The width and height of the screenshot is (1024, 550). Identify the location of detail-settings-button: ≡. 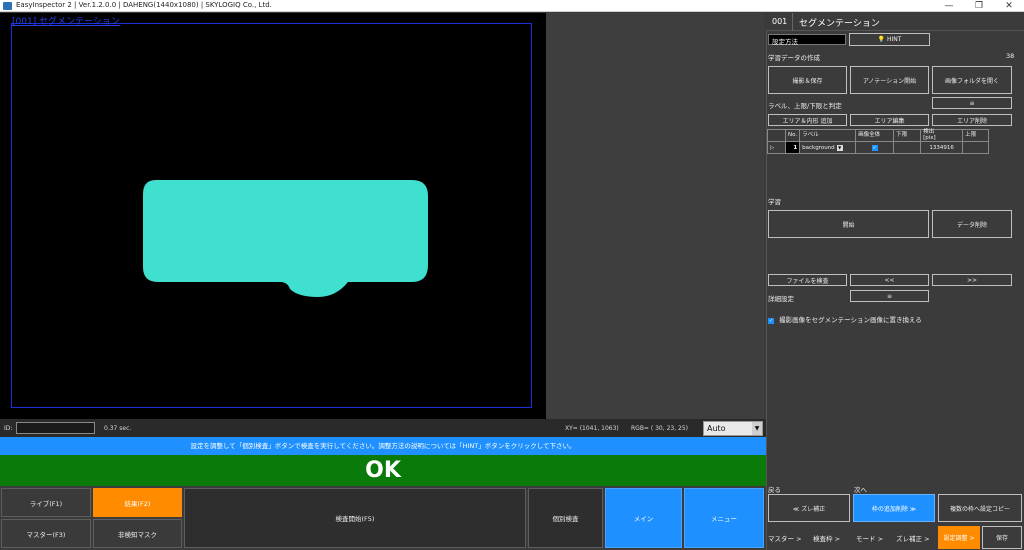
(889, 296).